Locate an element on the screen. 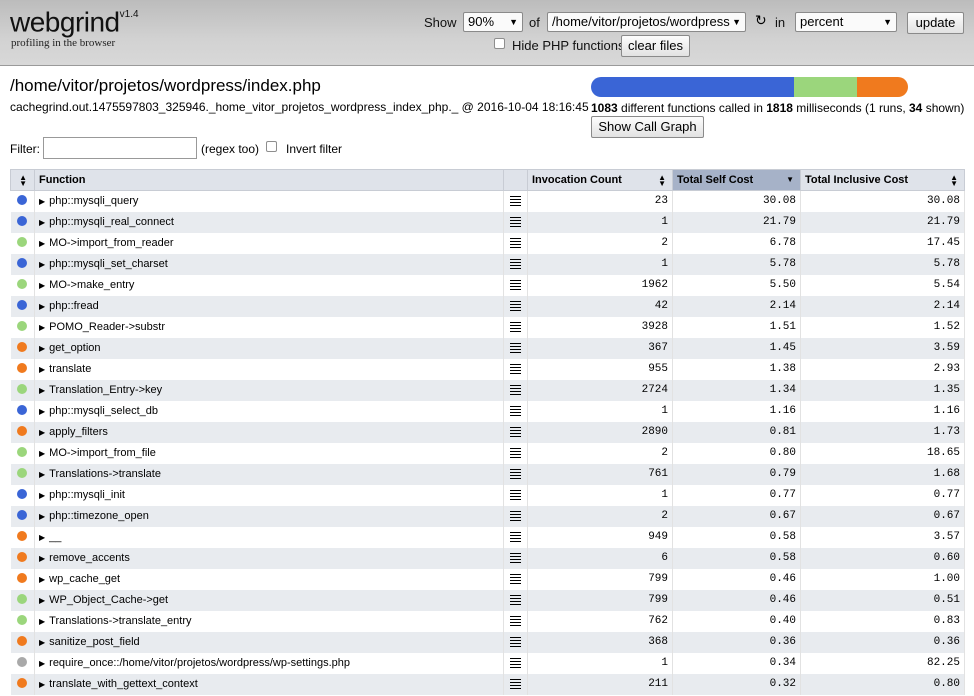 The width and height of the screenshot is (974, 696). table-row: ▶ MO->import_from_reader 2 6.78 17.45 is located at coordinates (487, 243).